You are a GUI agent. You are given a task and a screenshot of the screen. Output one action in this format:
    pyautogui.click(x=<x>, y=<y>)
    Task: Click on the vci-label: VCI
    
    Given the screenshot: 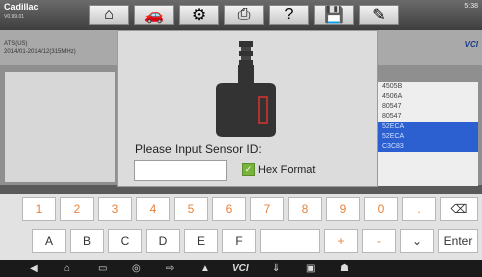 What is the action you would take?
    pyautogui.click(x=471, y=44)
    